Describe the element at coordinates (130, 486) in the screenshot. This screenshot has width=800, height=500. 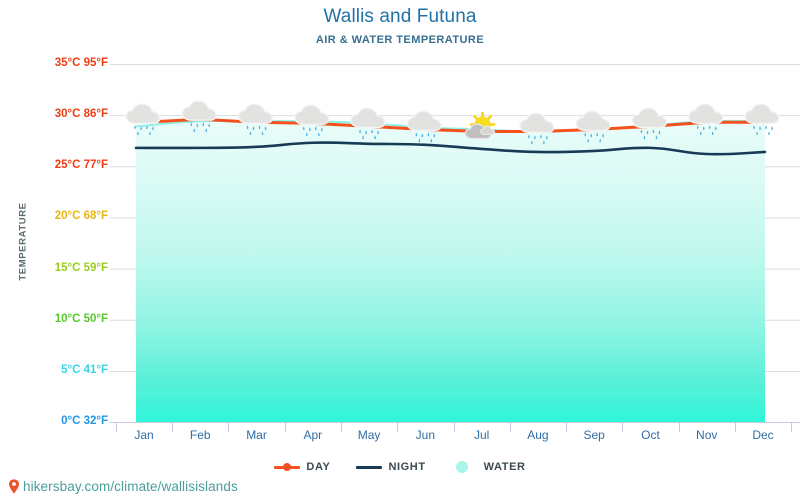
I see `watermark-text: hikersbay.com/climate/wallisislands` at that location.